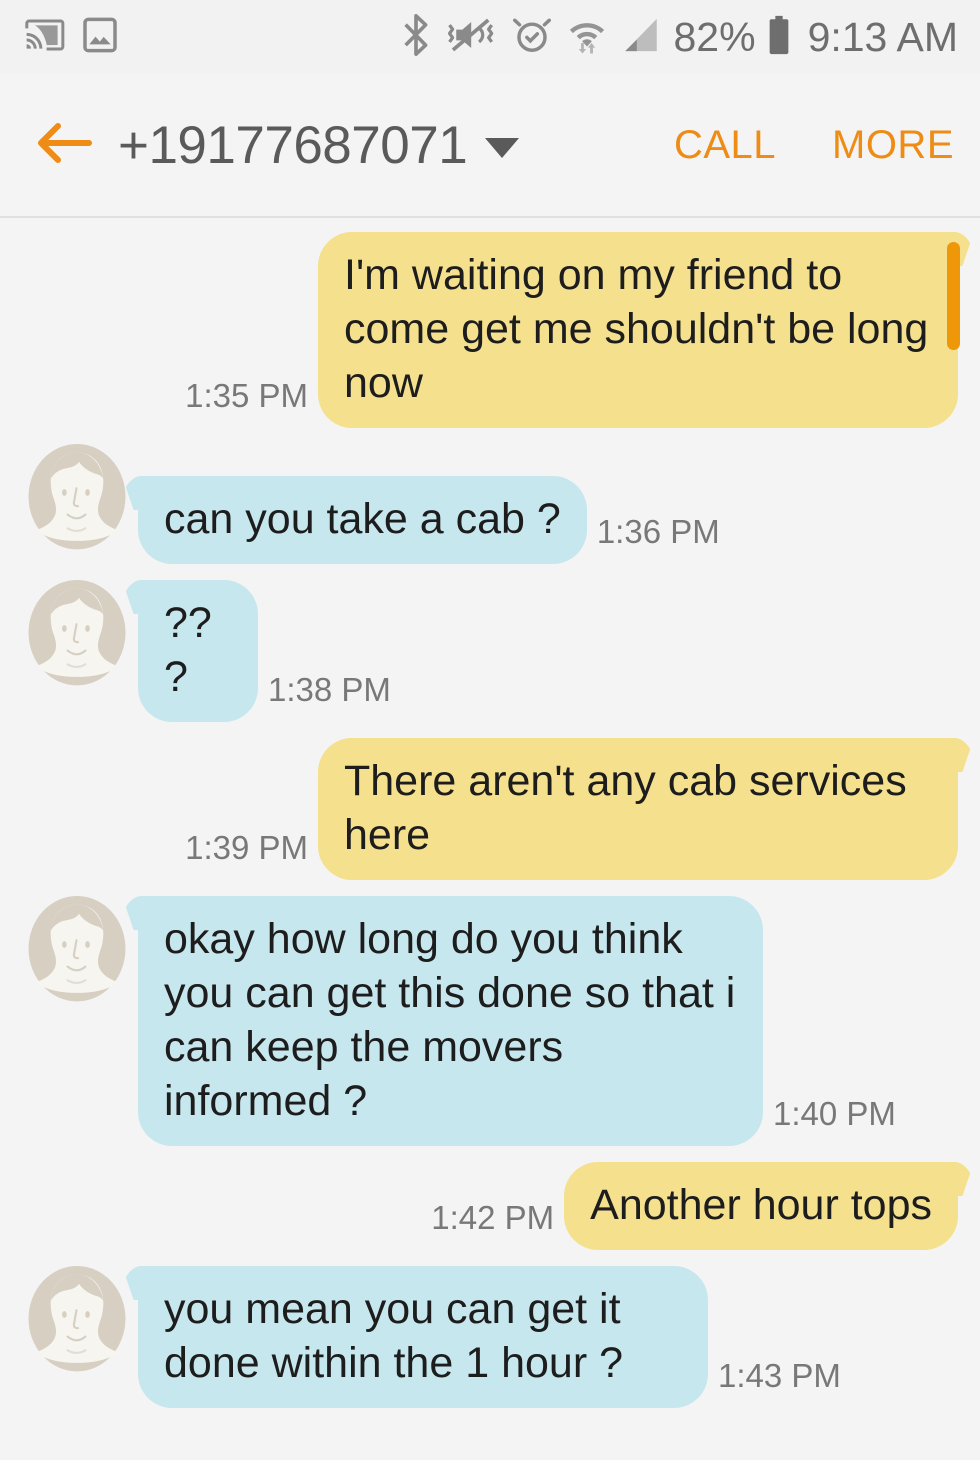 The height and width of the screenshot is (1460, 980). I want to click on message-row: ??? 1:38 PM, so click(490, 651).